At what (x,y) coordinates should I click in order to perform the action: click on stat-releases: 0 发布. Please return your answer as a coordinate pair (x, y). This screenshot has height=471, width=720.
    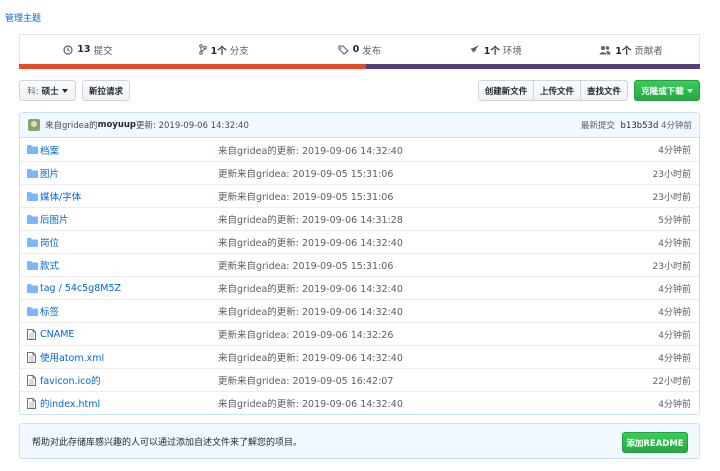
    Looking at the image, I should click on (360, 50).